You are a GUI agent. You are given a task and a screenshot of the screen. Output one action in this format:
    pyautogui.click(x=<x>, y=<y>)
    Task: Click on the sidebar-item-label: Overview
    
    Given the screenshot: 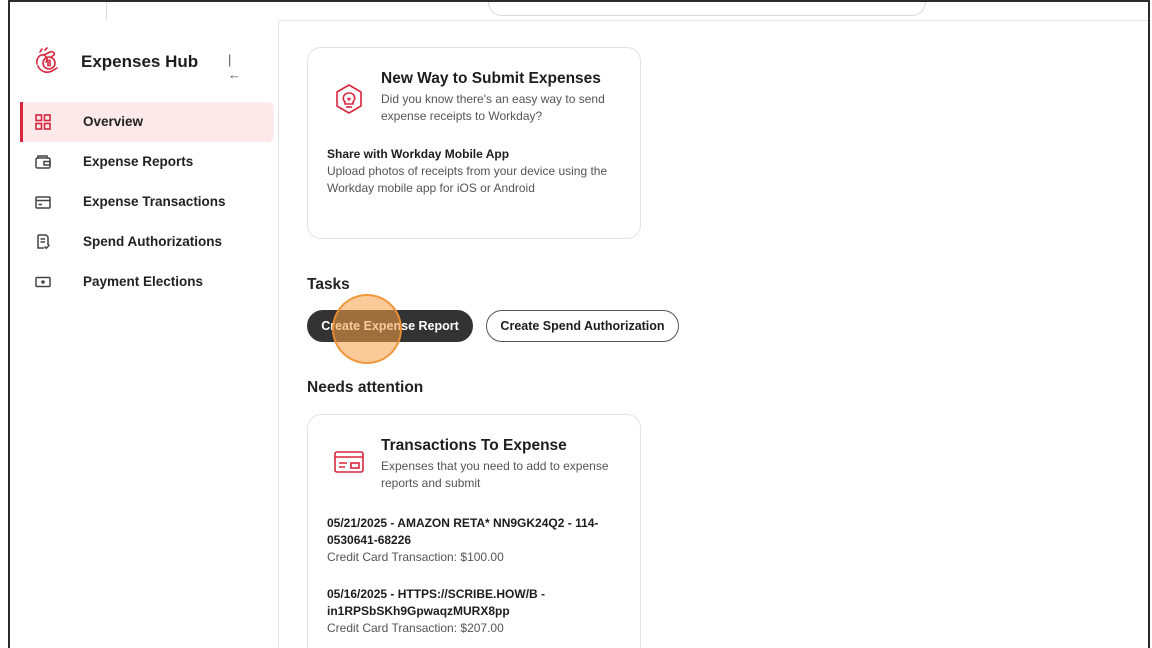 What is the action you would take?
    pyautogui.click(x=113, y=121)
    